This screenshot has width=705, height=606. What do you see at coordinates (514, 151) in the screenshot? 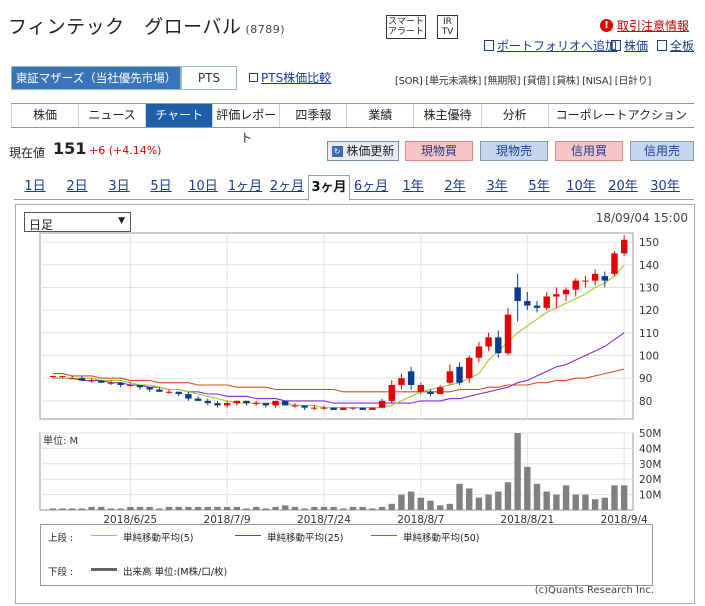
I see `cash-sell-button: 現物売` at bounding box center [514, 151].